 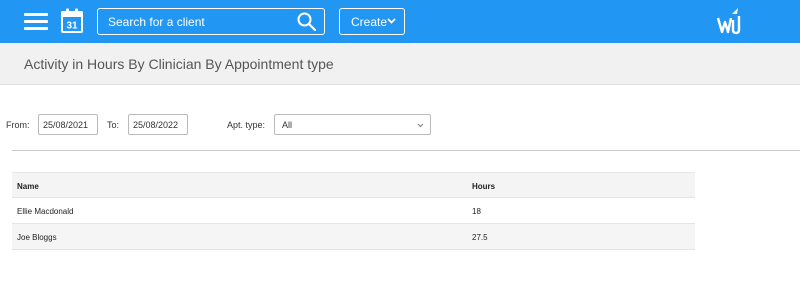 What do you see at coordinates (246, 125) in the screenshot?
I see `apt-type-label: Apt. type:` at bounding box center [246, 125].